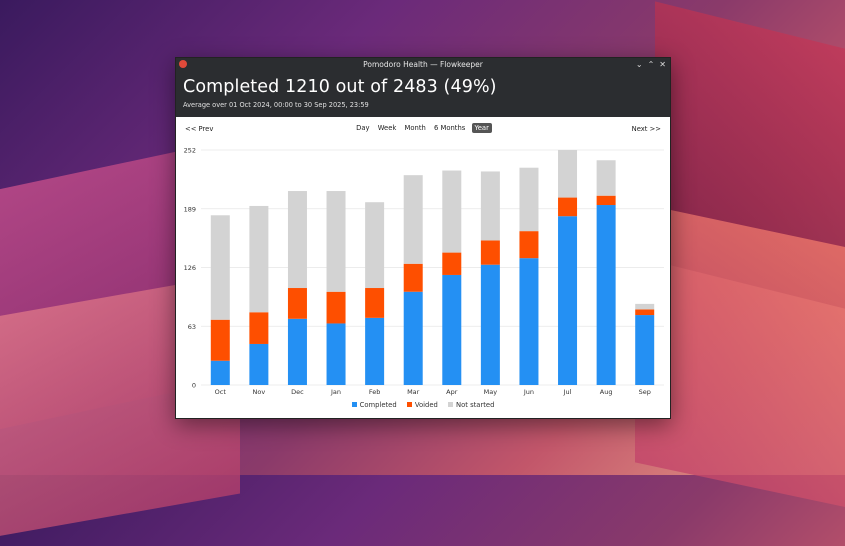  What do you see at coordinates (335, 392) in the screenshot?
I see `x-tick-label: Jan` at bounding box center [335, 392].